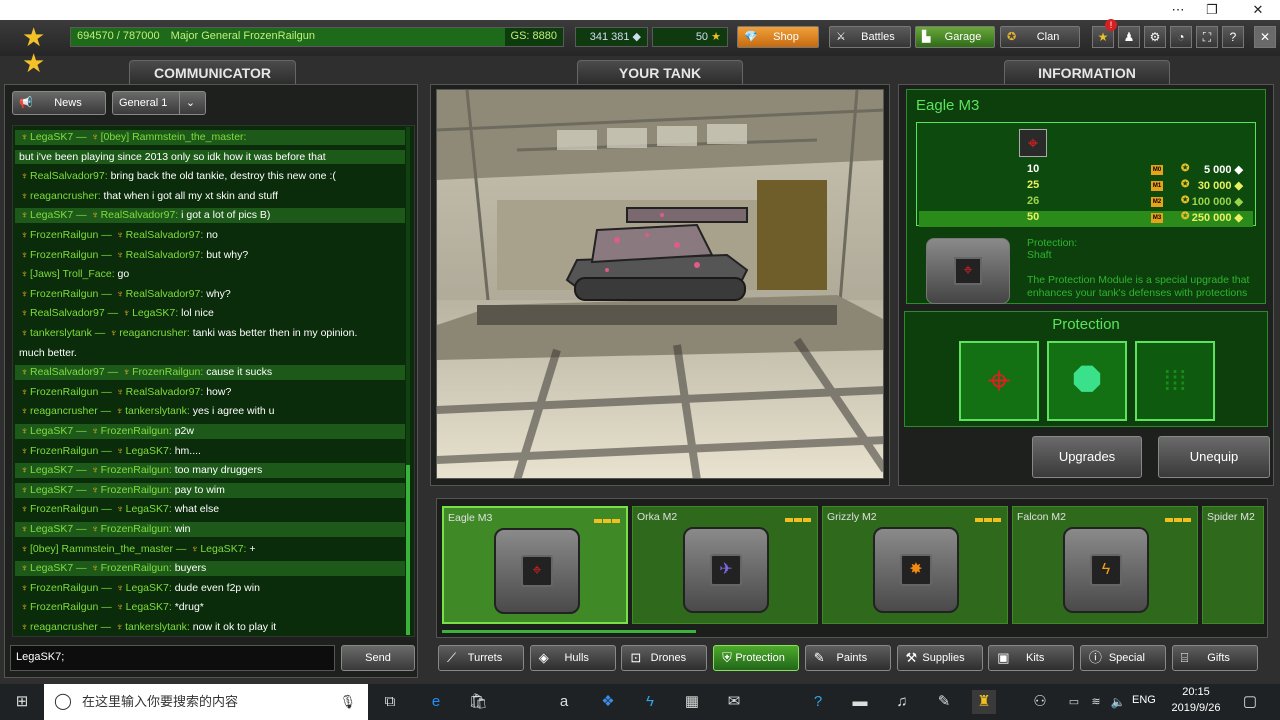 The image size is (1280, 720). What do you see at coordinates (210, 313) in the screenshot?
I see `chat-message: ♆ RealSalvador97 — ♆ LegaSK7: lol nice` at bounding box center [210, 313].